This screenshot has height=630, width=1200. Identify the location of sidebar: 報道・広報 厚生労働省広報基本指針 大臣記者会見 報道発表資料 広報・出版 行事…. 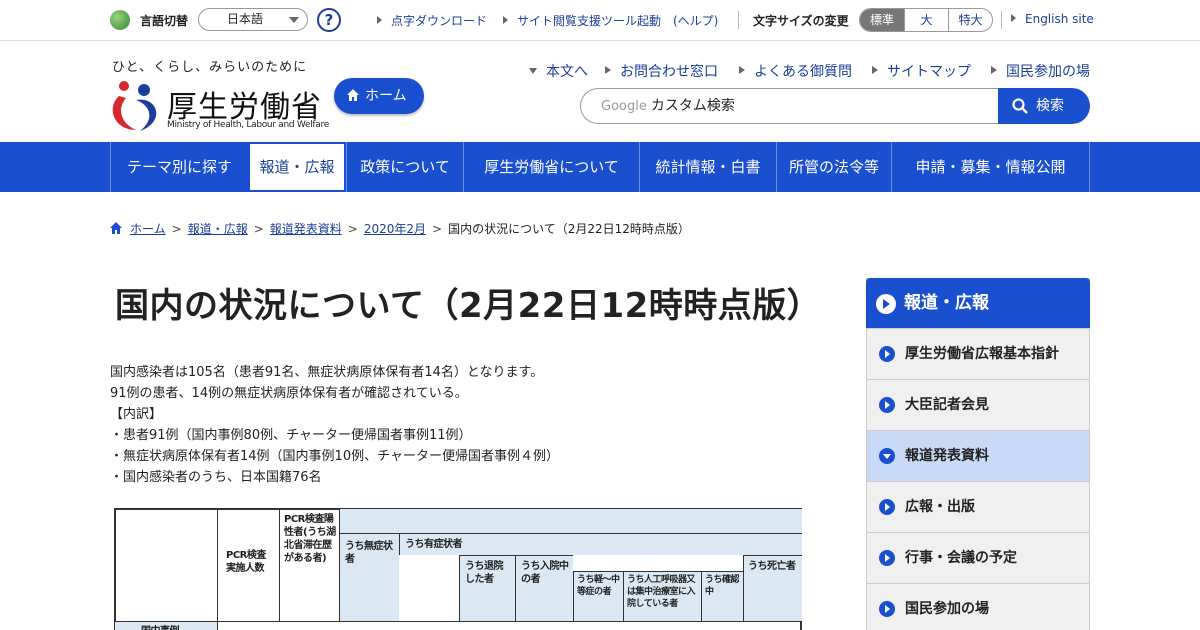
(978, 454).